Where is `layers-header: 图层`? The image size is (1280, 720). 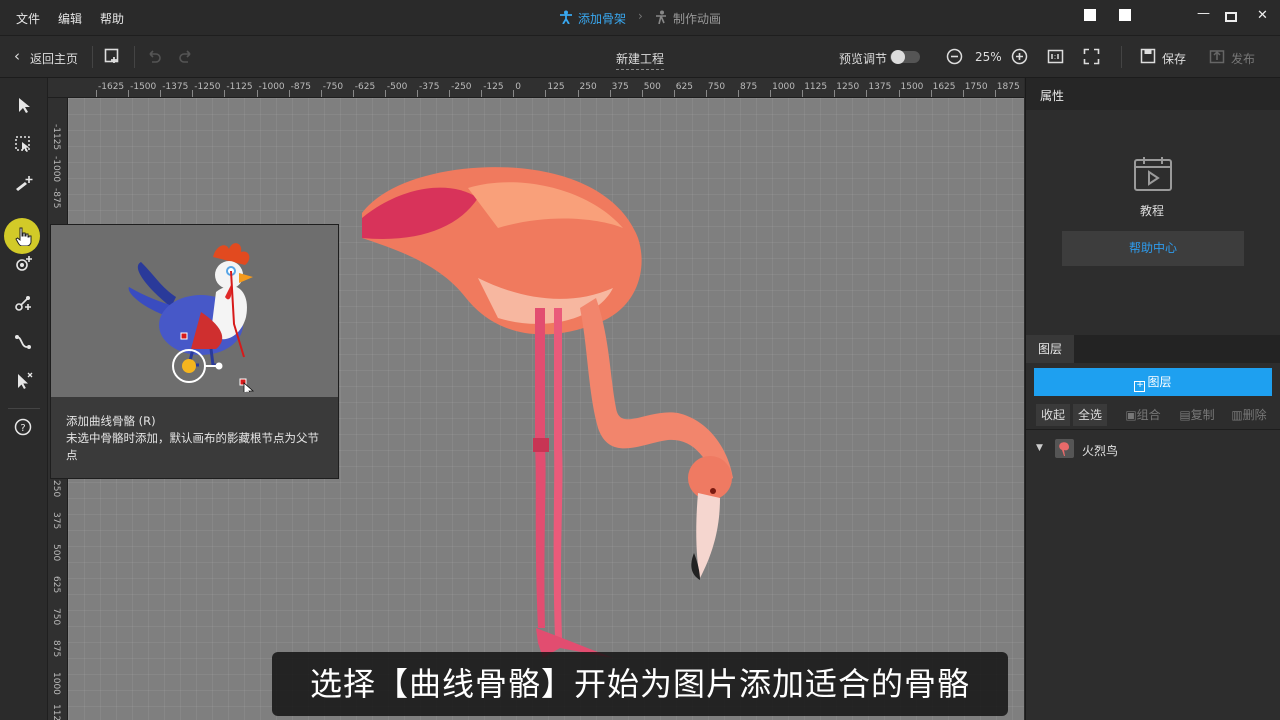 layers-header: 图层 is located at coordinates (1153, 349).